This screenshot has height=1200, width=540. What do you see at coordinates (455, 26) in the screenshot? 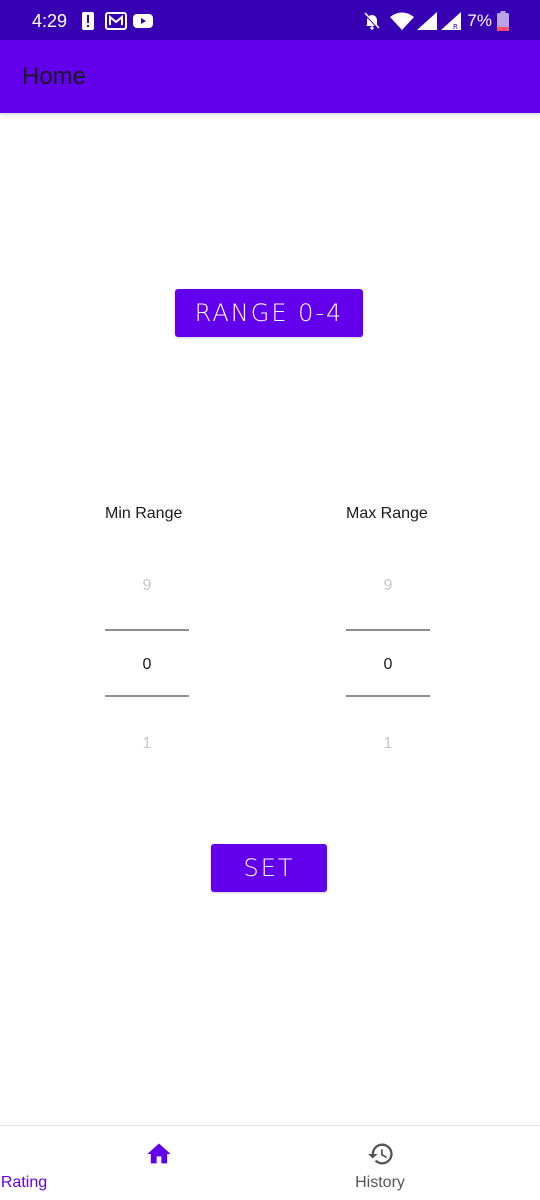
I see `svg-text: R` at bounding box center [455, 26].